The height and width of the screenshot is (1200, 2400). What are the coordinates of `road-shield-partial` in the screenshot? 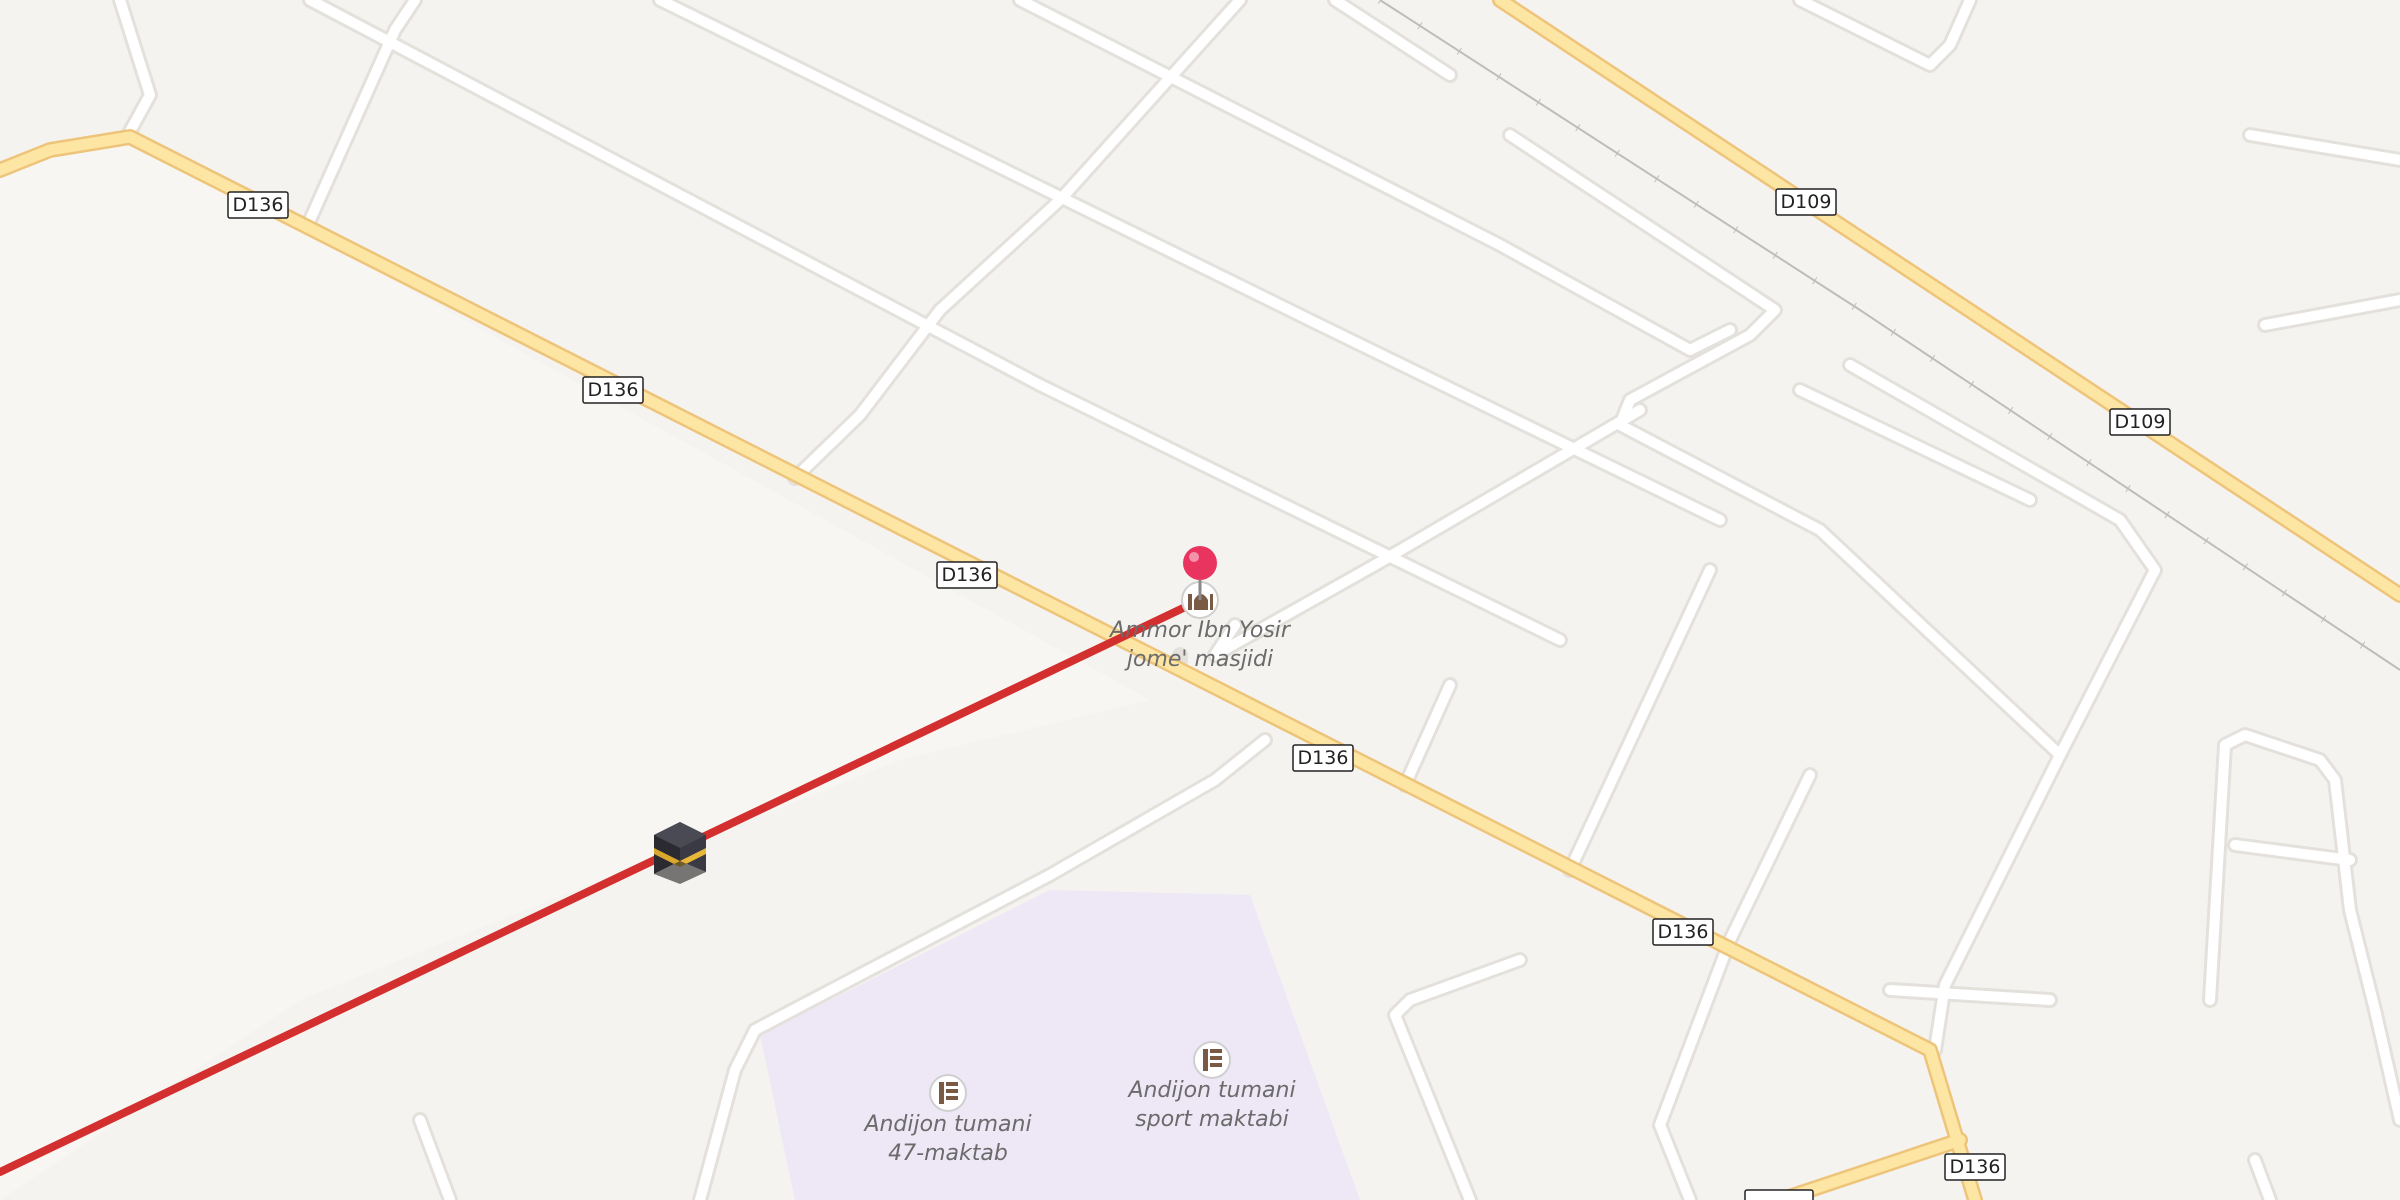 It's located at (1779, 1194).